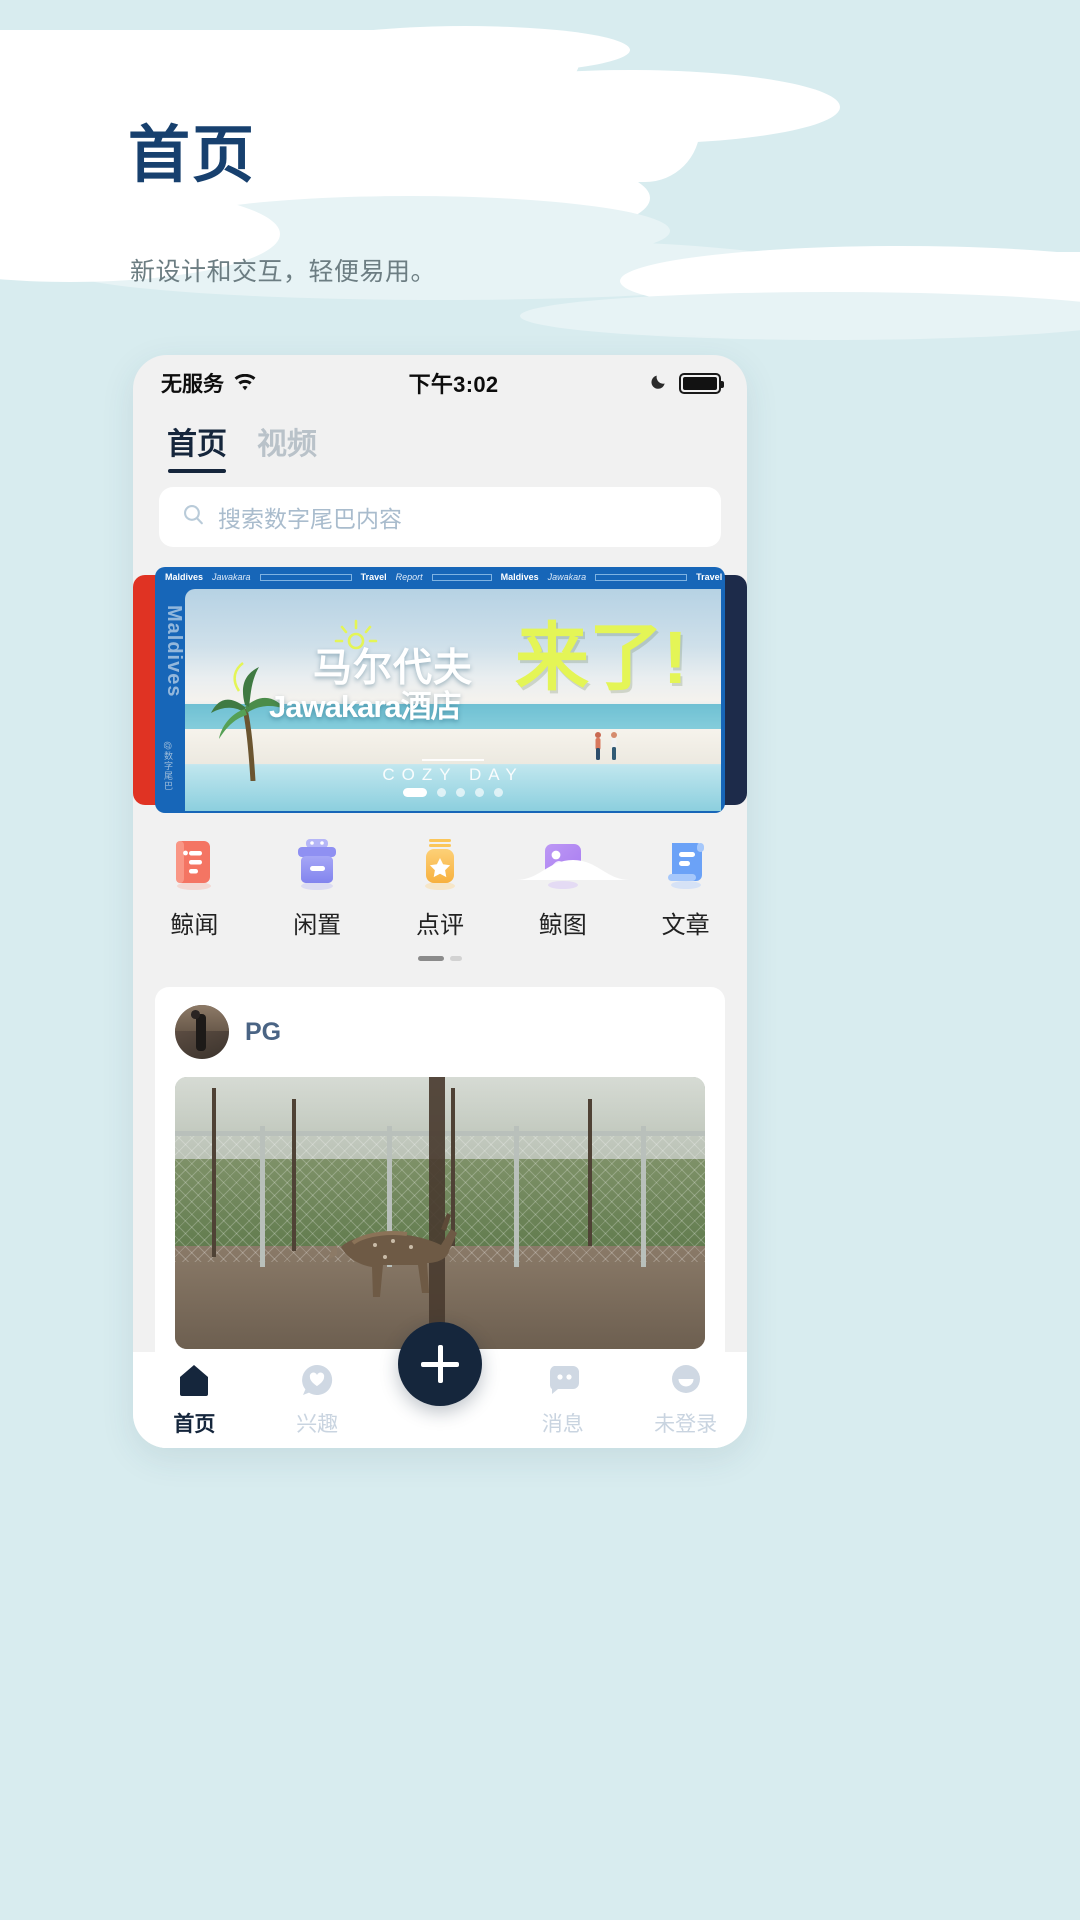 The width and height of the screenshot is (1080, 1920). Describe the element at coordinates (194, 1380) in the screenshot. I see `home-icon` at that location.